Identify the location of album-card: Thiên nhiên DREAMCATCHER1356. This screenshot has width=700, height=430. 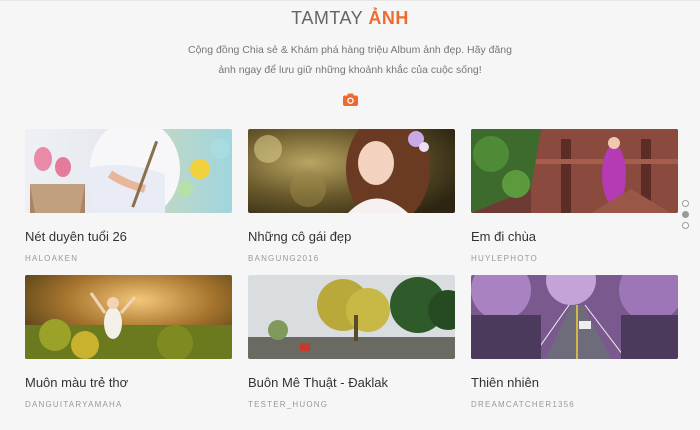
(574, 342).